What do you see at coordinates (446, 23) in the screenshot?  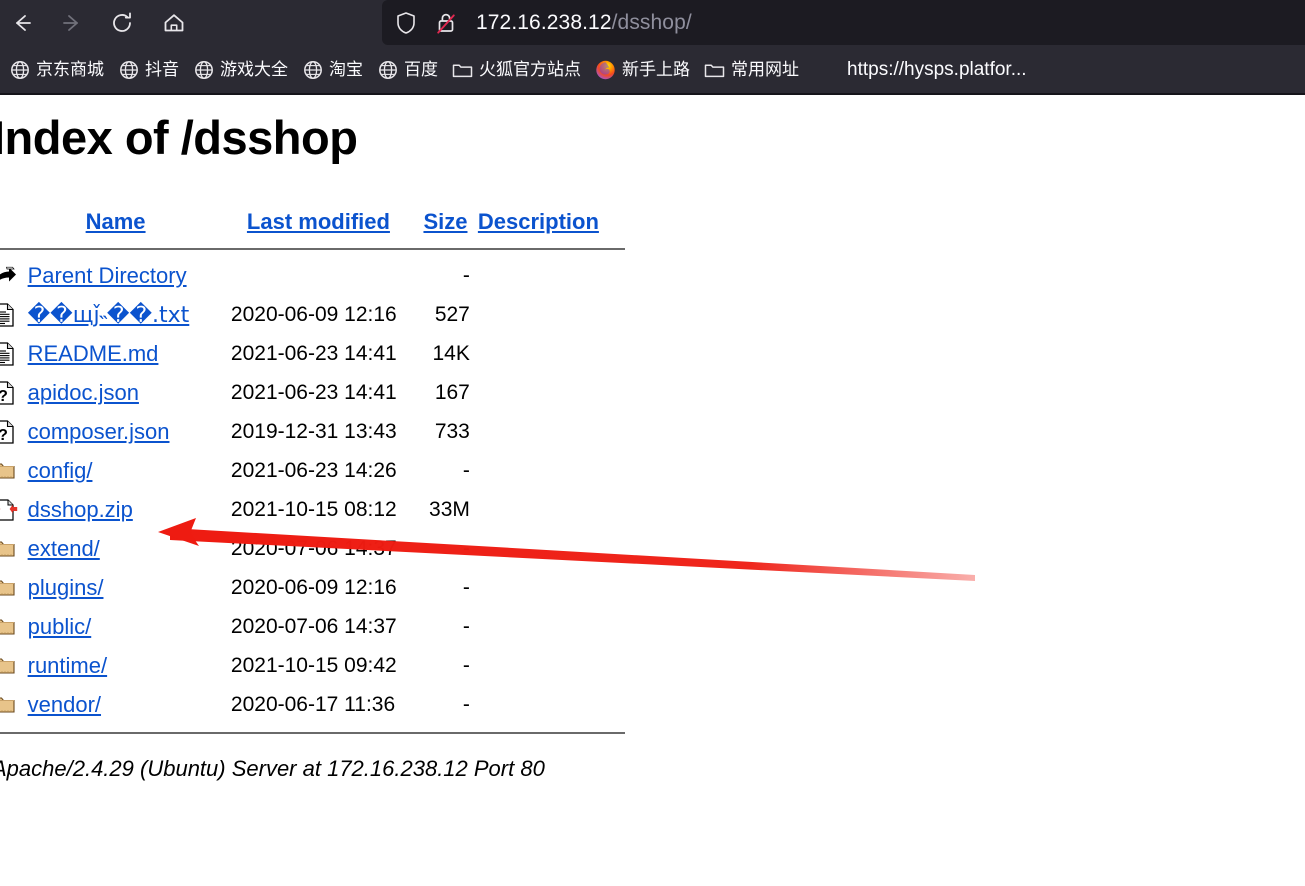 I see `lock-slashed-icon` at bounding box center [446, 23].